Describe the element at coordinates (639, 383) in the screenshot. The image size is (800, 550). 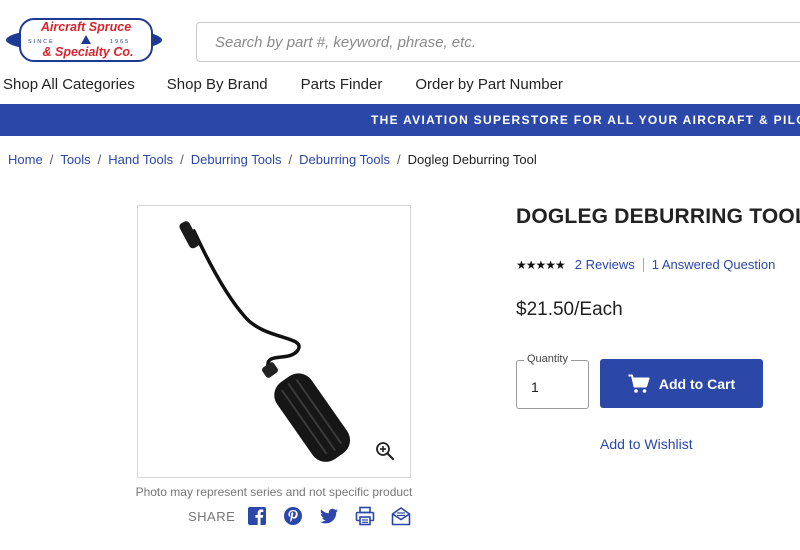
I see `cart-icon` at that location.